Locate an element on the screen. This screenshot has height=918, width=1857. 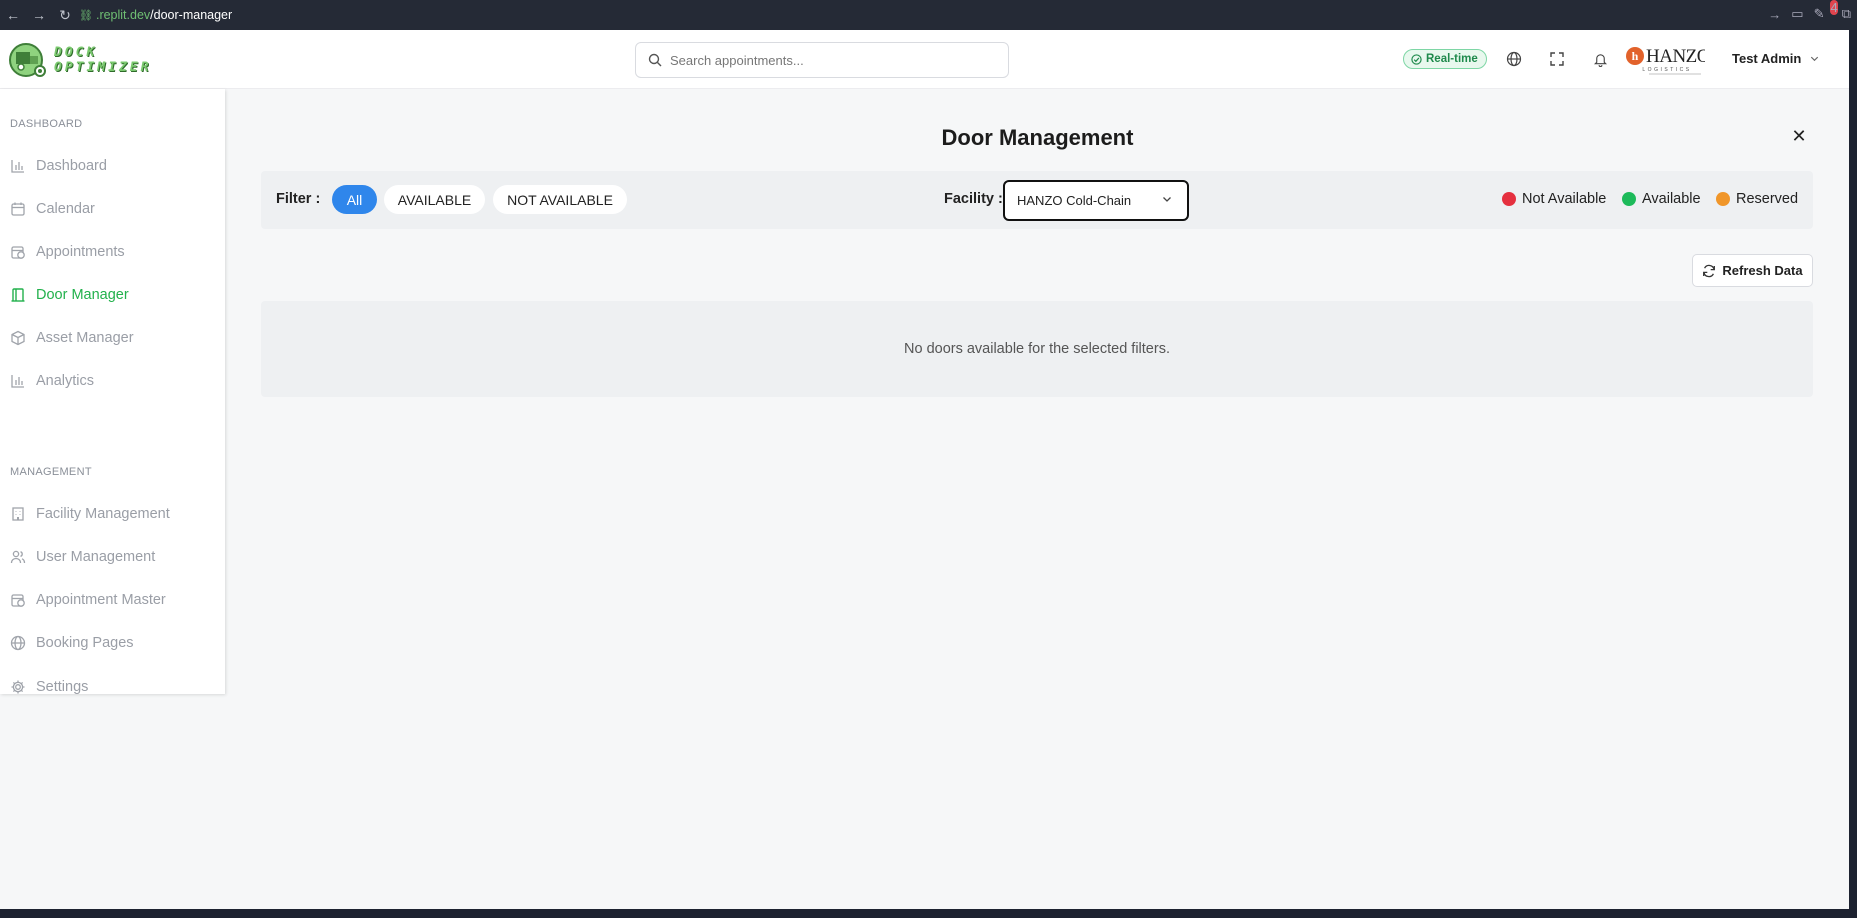
sidebar-item-label: User Management is located at coordinates (96, 557).